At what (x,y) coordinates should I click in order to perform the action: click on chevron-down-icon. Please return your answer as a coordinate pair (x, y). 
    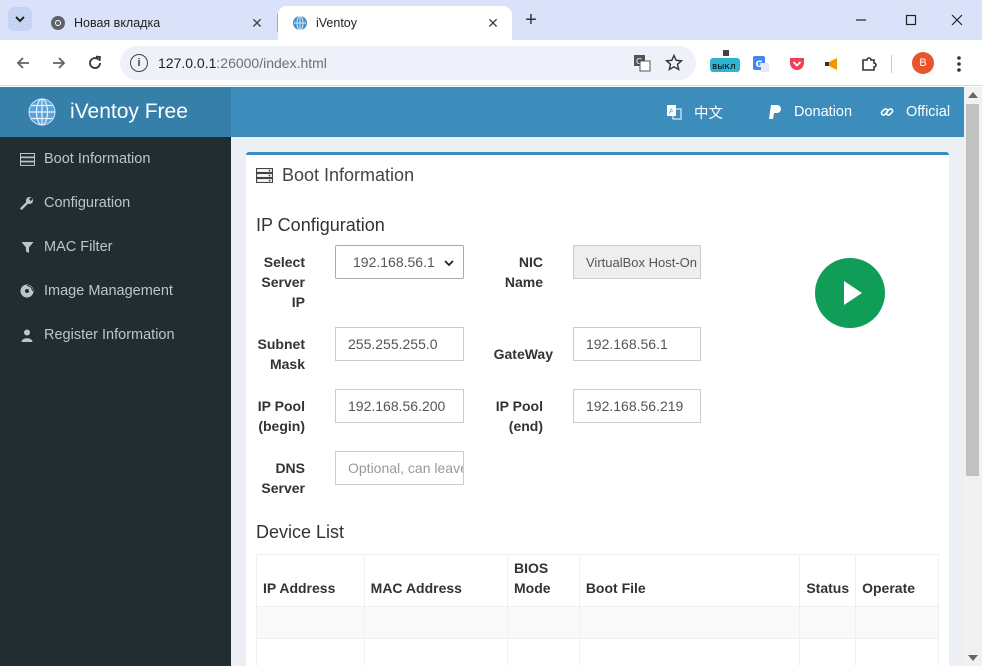
    Looking at the image, I should click on (449, 263).